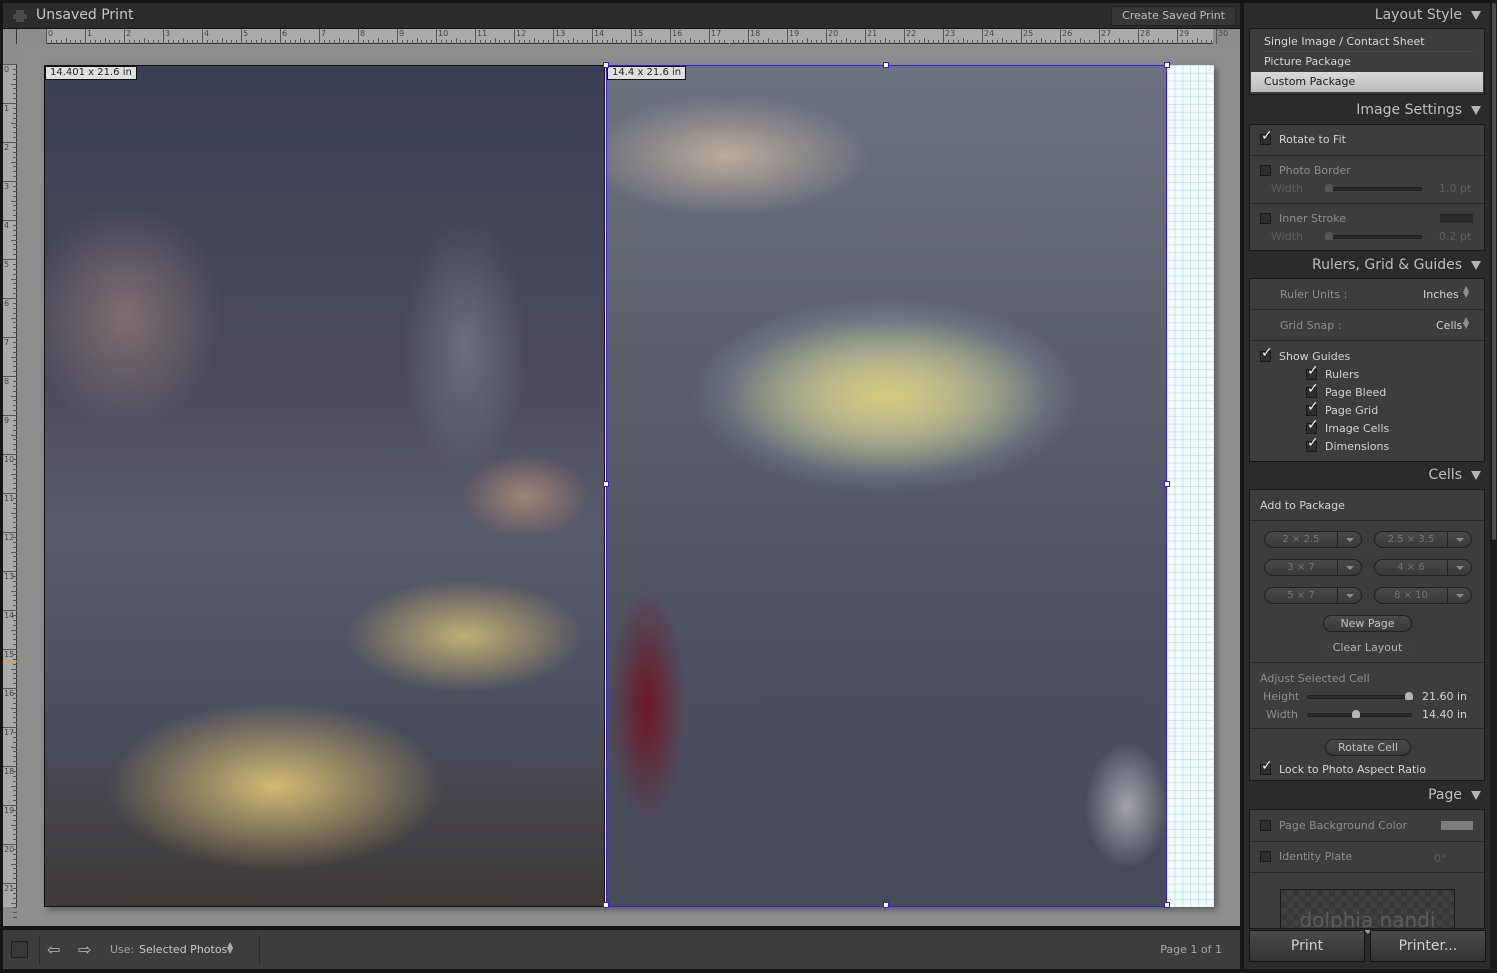 The width and height of the screenshot is (1497, 973). I want to click on guide-page-bleed-label: Page Bleed, so click(1356, 392).